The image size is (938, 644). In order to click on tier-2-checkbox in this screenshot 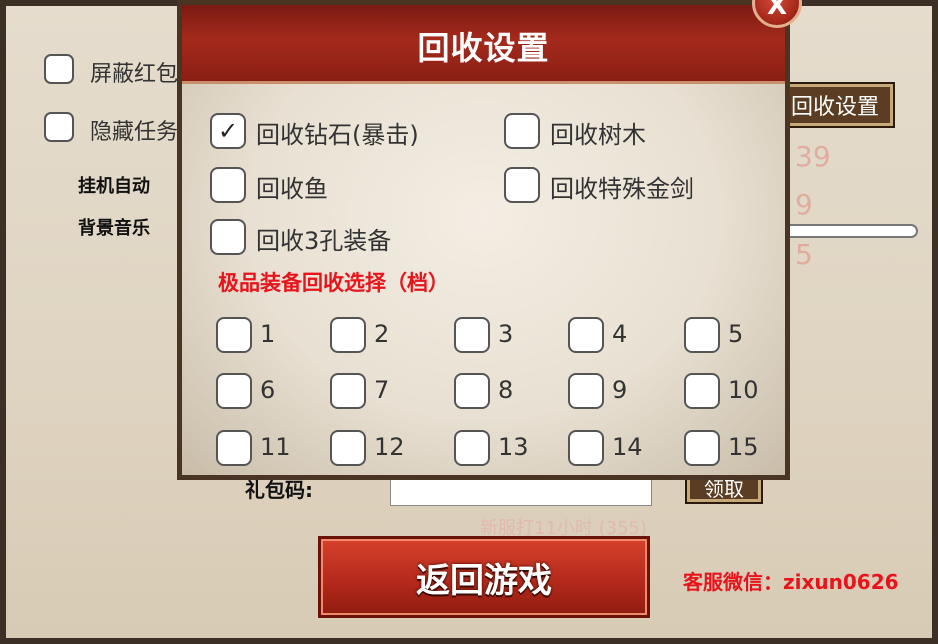, I will do `click(348, 335)`.